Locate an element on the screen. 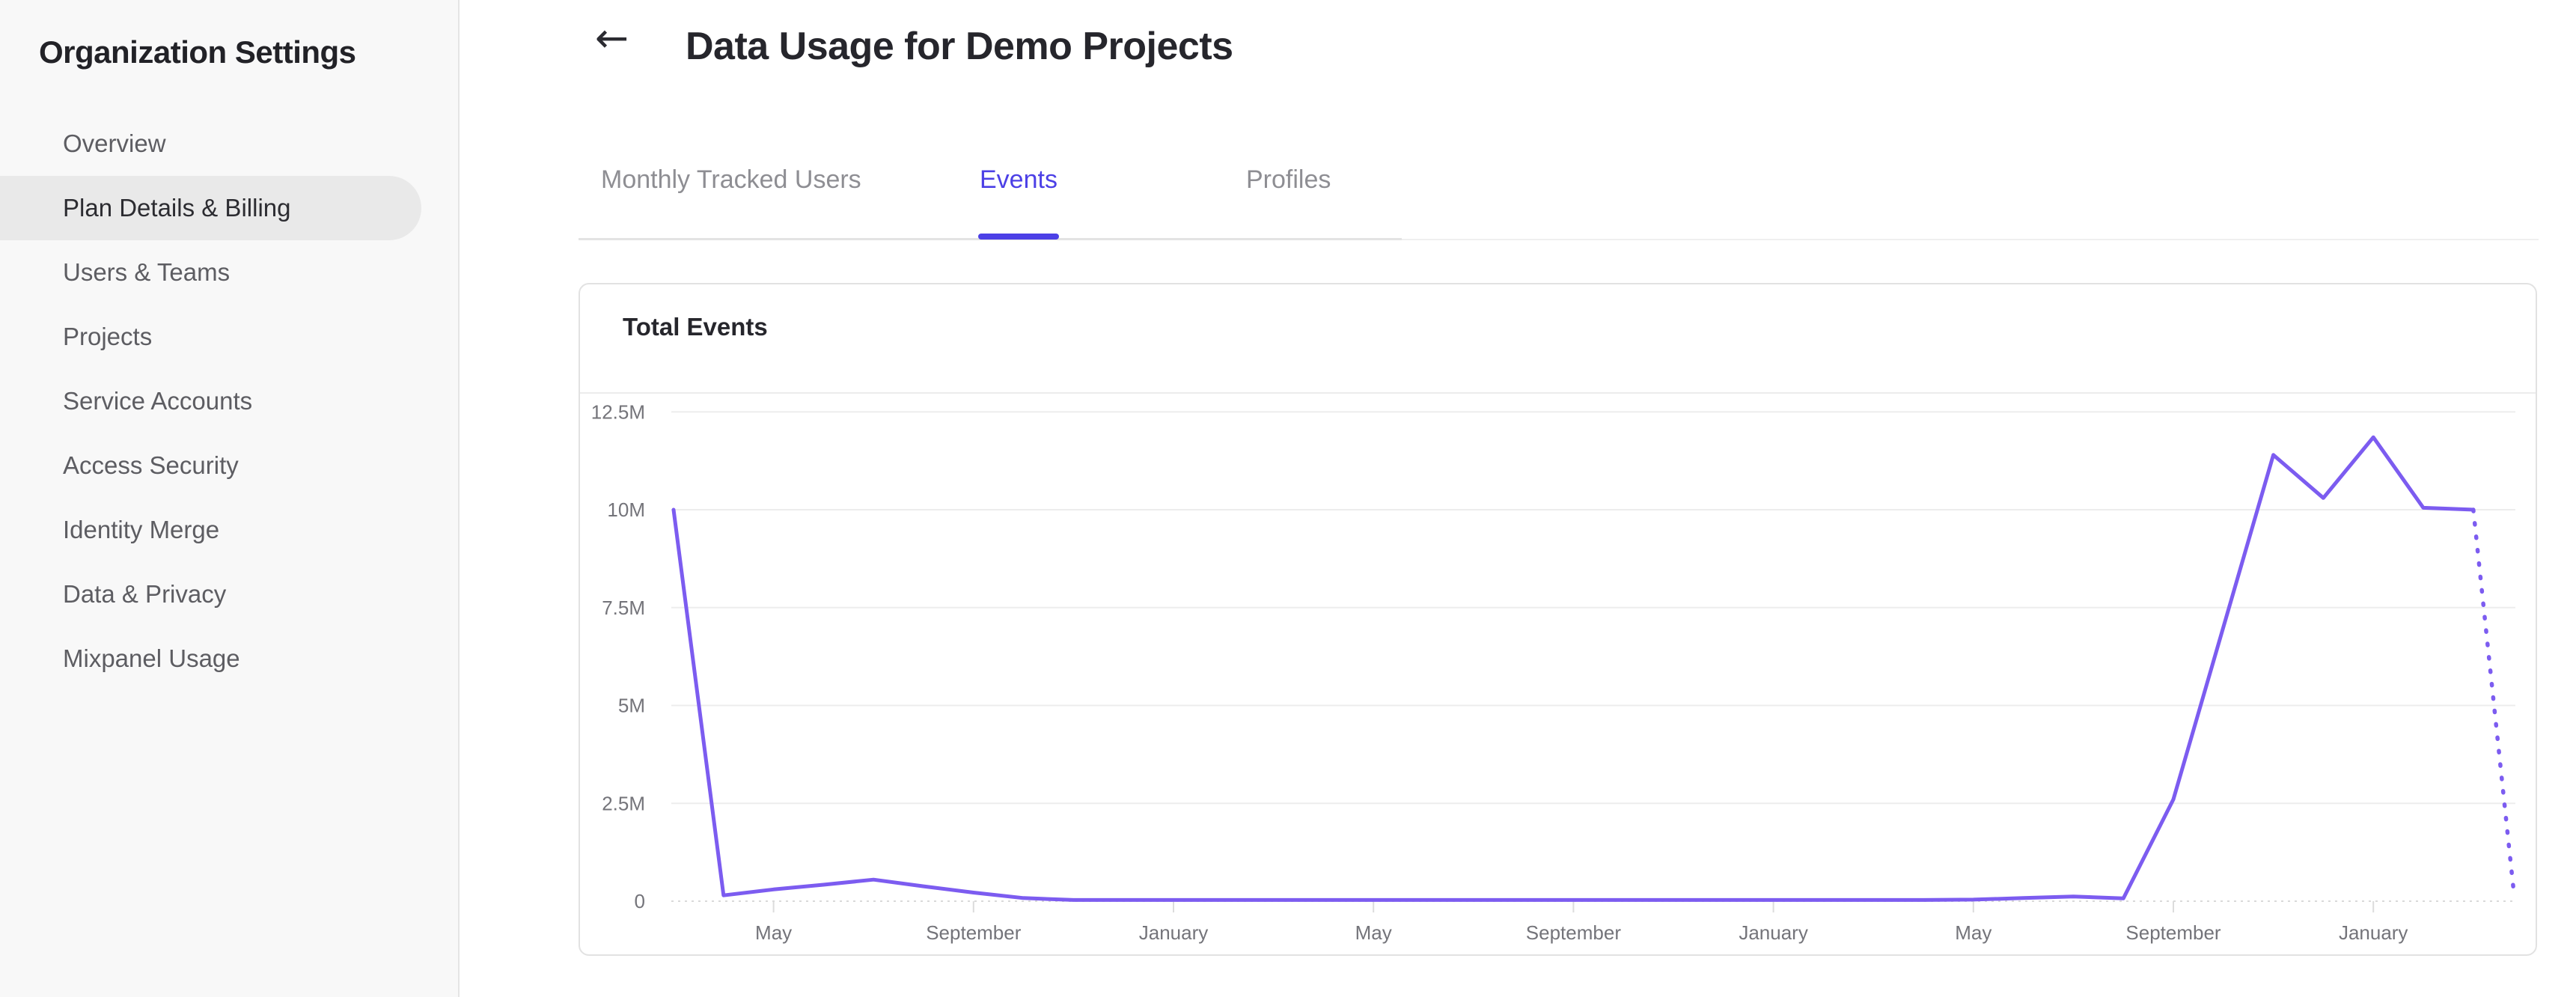 This screenshot has height=997, width=2576. y-axis-tick-label: 12.5M is located at coordinates (618, 411).